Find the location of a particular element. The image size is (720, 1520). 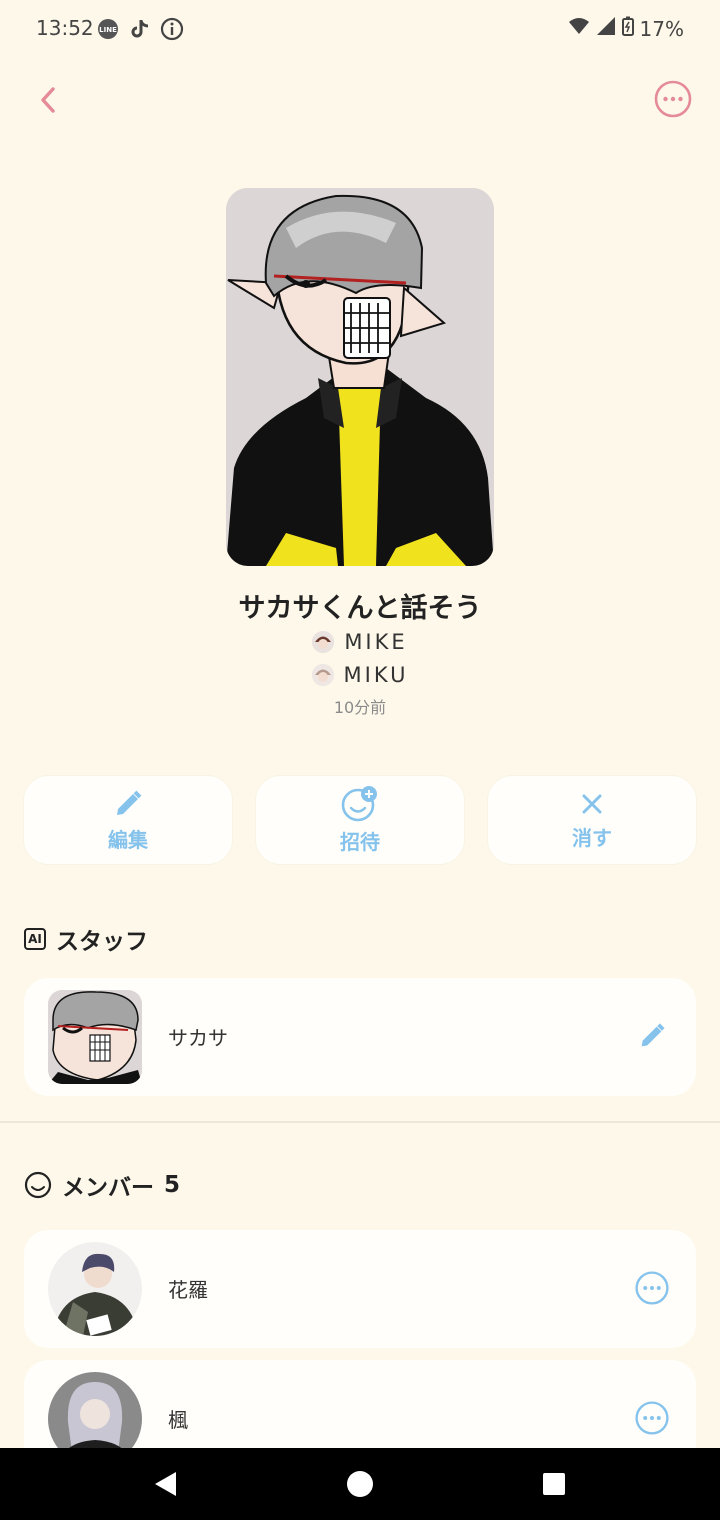

members-count: 5 is located at coordinates (172, 1185).